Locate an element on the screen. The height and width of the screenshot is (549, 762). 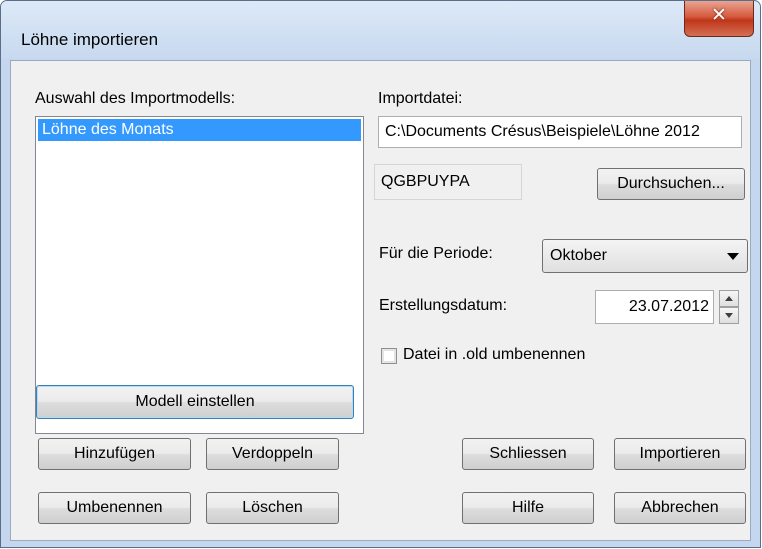
chevron-up-icon is located at coordinates (729, 298).